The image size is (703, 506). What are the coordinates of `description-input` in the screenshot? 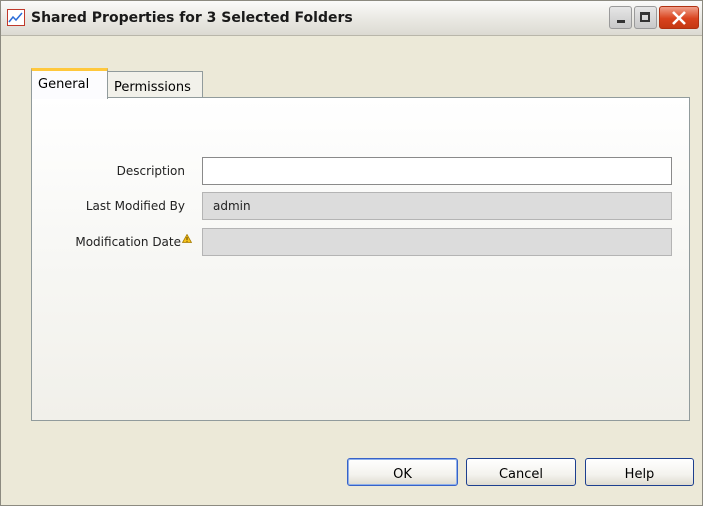 It's located at (437, 171).